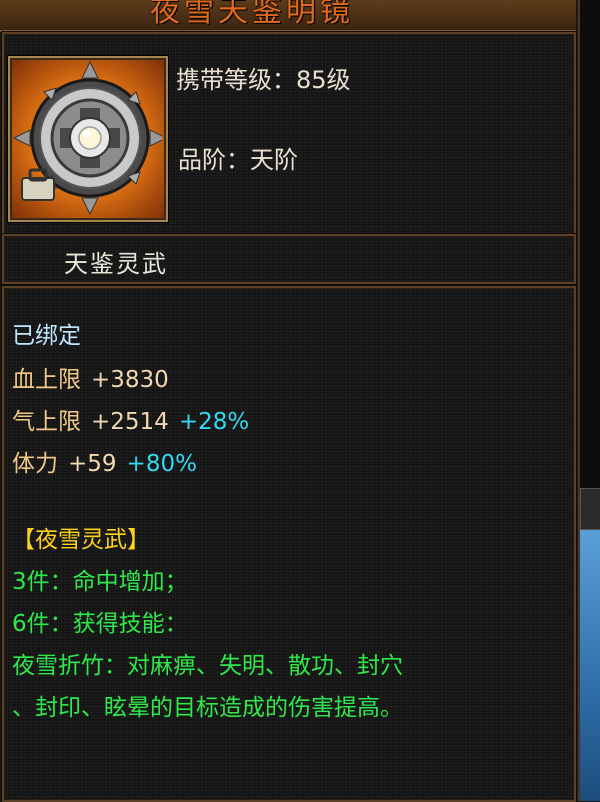  I want to click on item-icon-slot, so click(88, 139).